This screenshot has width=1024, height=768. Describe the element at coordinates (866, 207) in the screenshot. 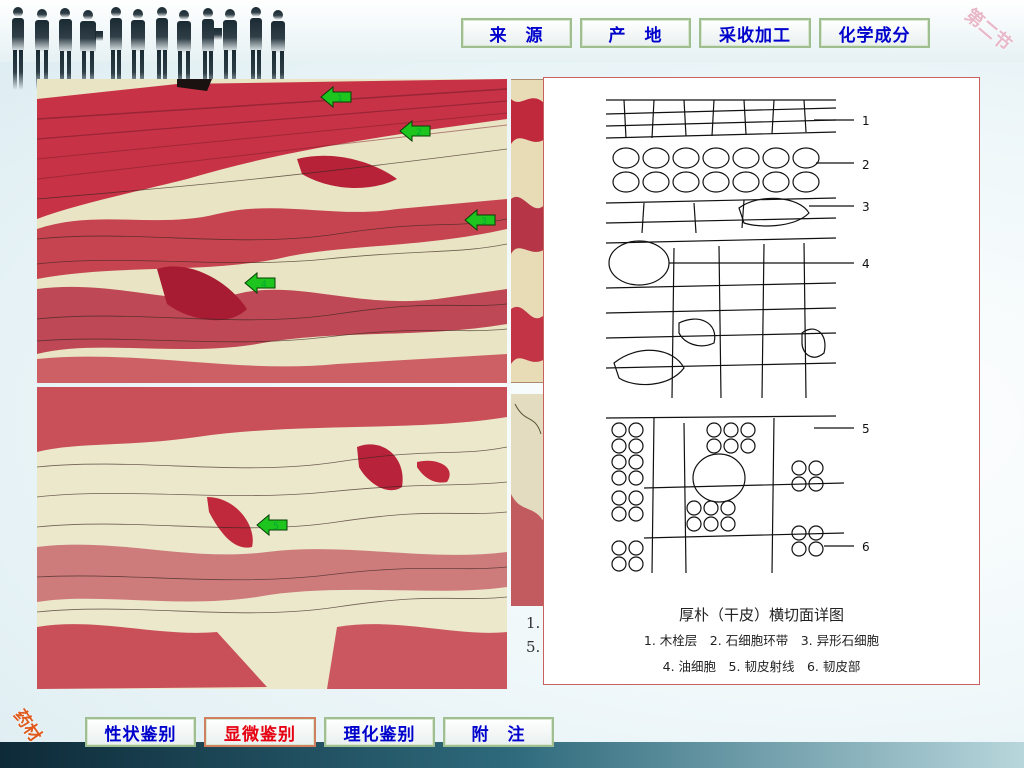

I see `diagram-label-3: 3` at that location.